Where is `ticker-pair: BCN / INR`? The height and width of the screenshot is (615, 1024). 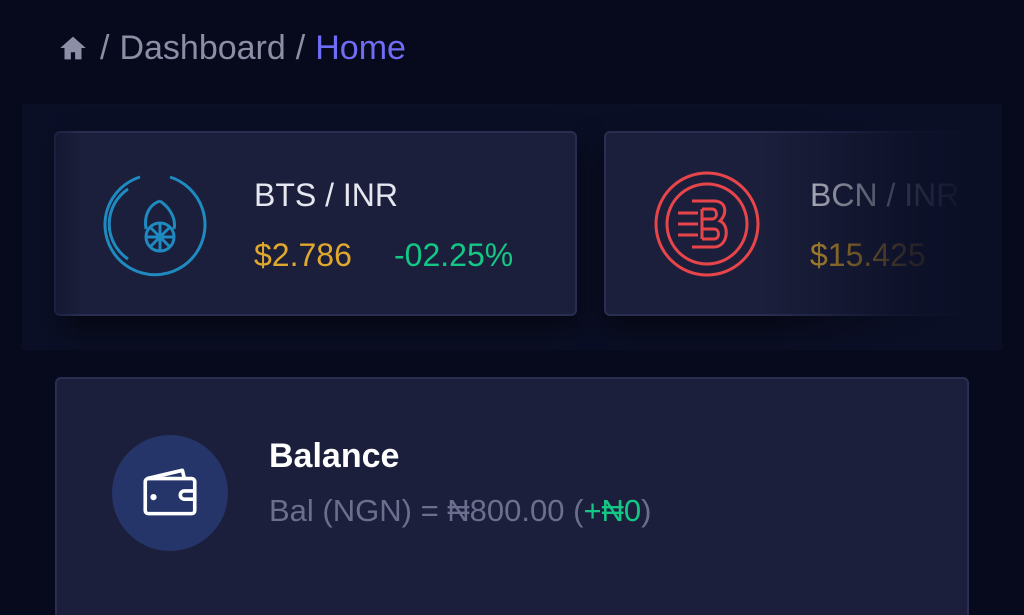
ticker-pair: BCN / INR is located at coordinates (885, 195).